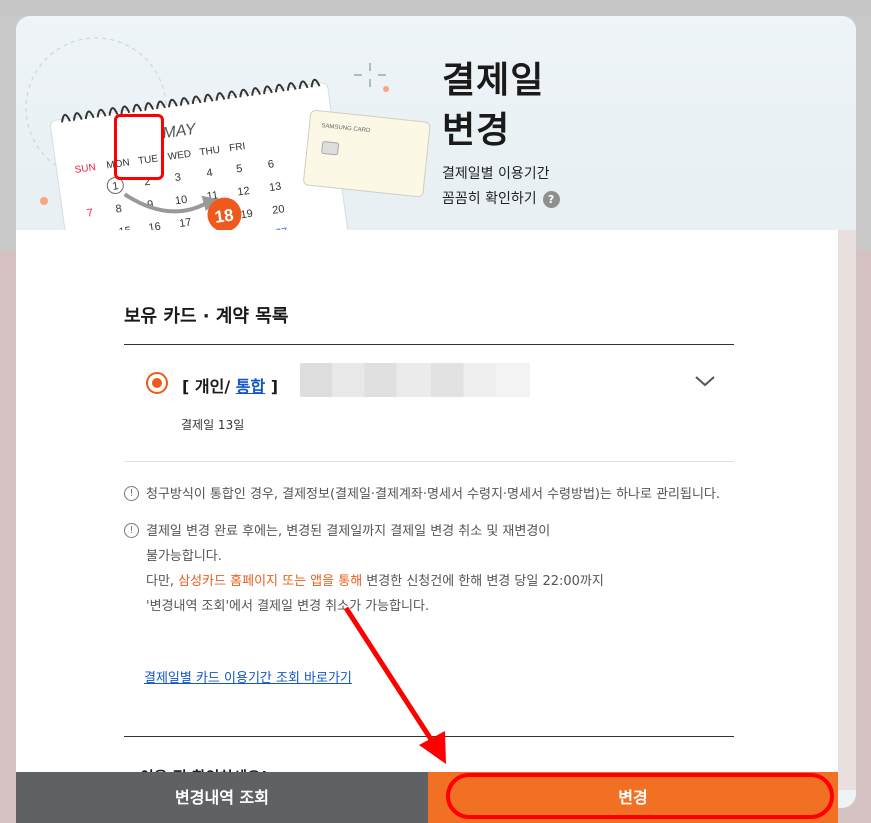  What do you see at coordinates (250, 386) in the screenshot?
I see `integrated-link: 통합` at bounding box center [250, 386].